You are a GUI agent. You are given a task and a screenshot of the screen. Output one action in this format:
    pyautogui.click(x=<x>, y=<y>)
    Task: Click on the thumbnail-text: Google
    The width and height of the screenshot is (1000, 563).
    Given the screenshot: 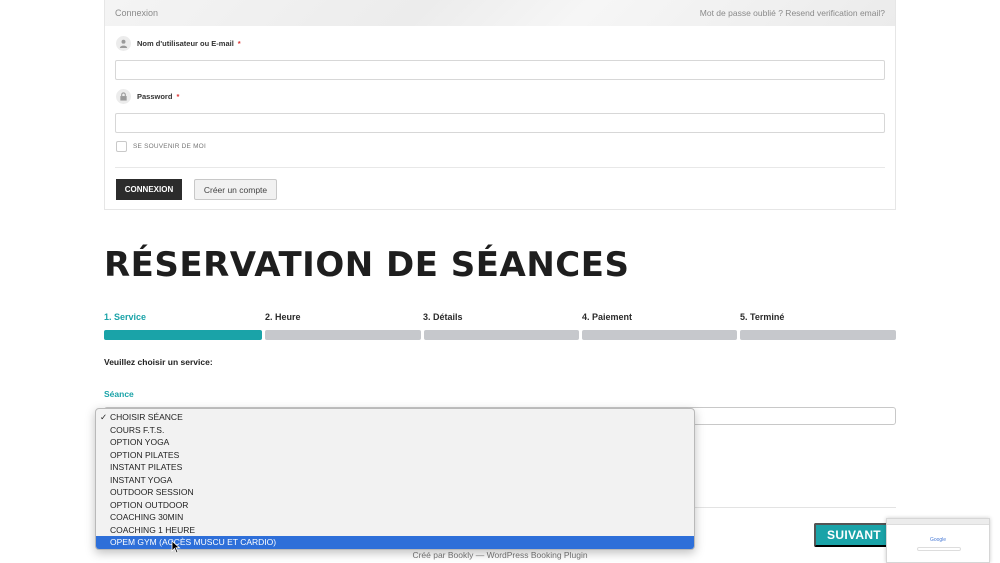 What is the action you would take?
    pyautogui.click(x=938, y=540)
    